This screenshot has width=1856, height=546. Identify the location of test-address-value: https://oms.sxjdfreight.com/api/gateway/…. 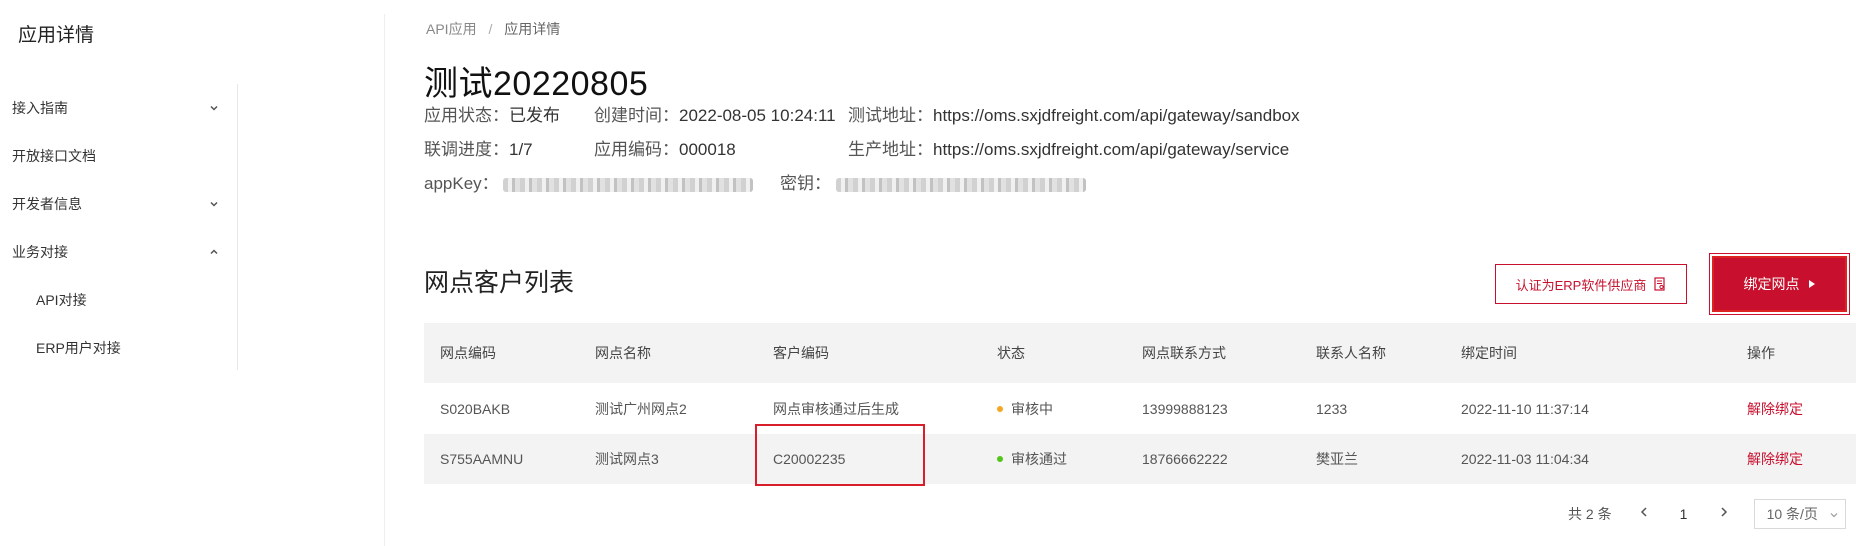
(1116, 115).